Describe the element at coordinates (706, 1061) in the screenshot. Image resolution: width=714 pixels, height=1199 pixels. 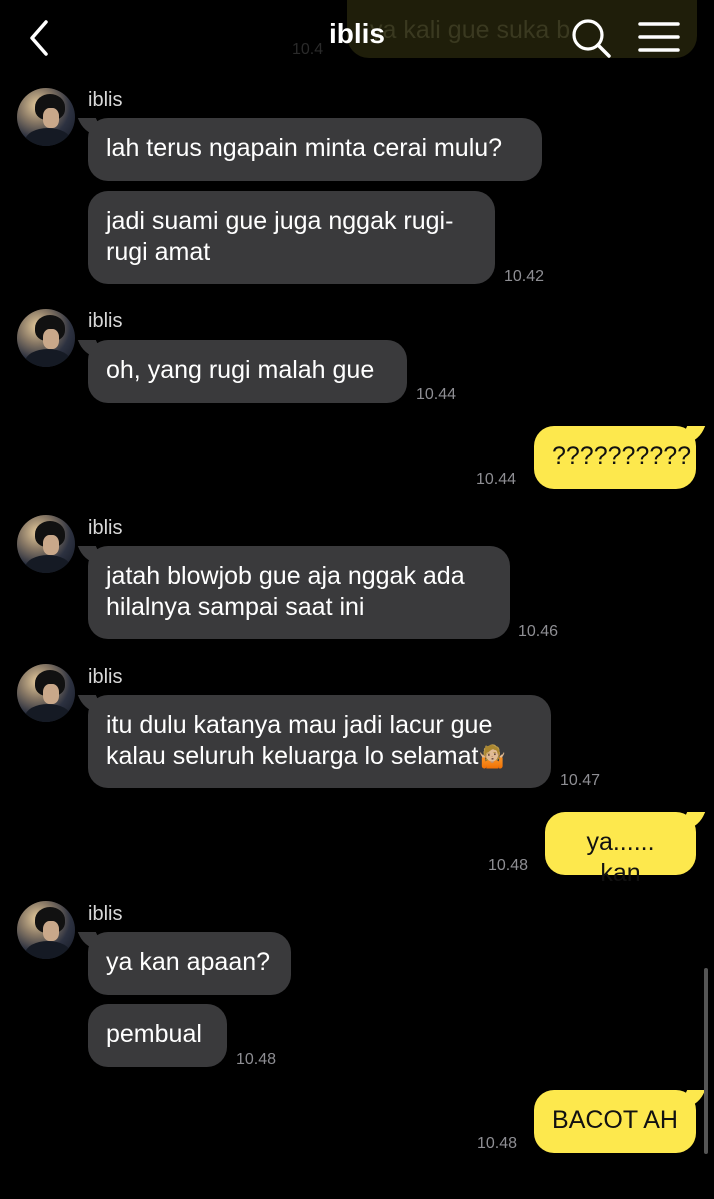
I see `scrollbar` at that location.